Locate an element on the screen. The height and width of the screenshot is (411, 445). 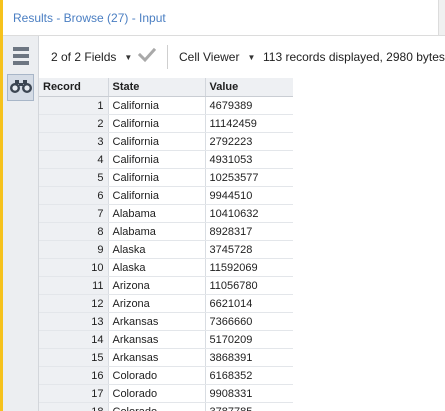
fields-dropdown: 2 of 2 Fields ▼ is located at coordinates (91, 57).